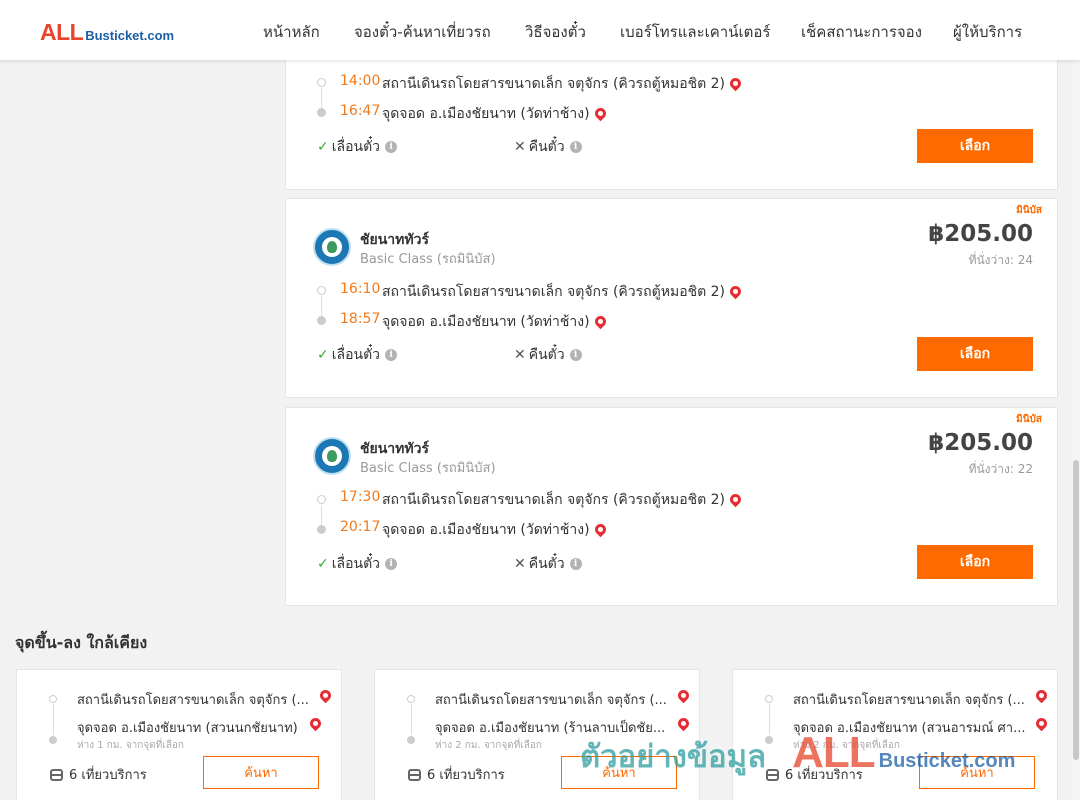 The image size is (1080, 800). What do you see at coordinates (980, 234) in the screenshot?
I see `trip-price: ฿205.00` at bounding box center [980, 234].